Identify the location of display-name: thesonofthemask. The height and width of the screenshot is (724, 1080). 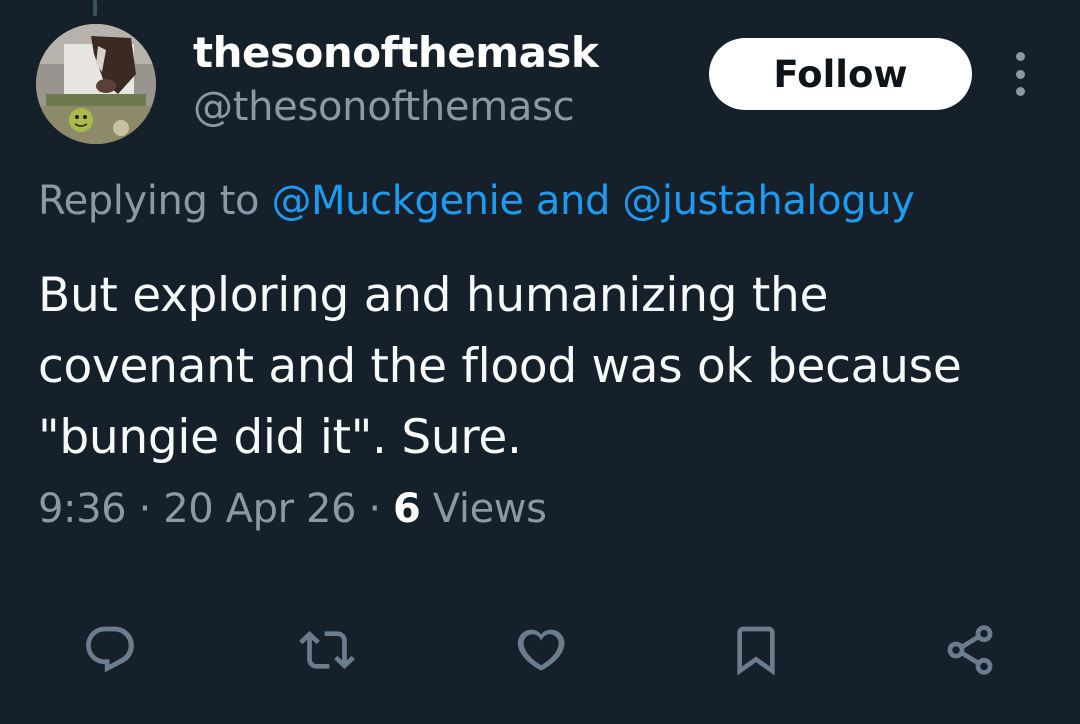
(396, 52).